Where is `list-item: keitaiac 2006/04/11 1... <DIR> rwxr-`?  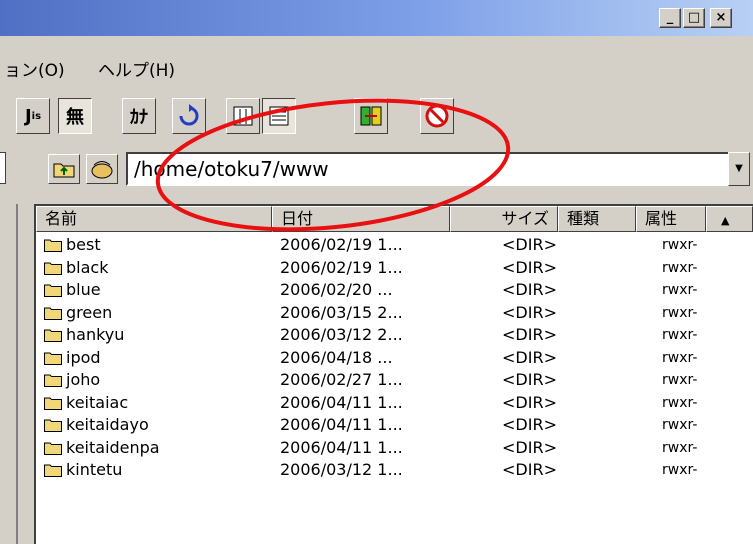 list-item: keitaiac 2006/04/11 1... <DIR> rwxr- is located at coordinates (394, 403).